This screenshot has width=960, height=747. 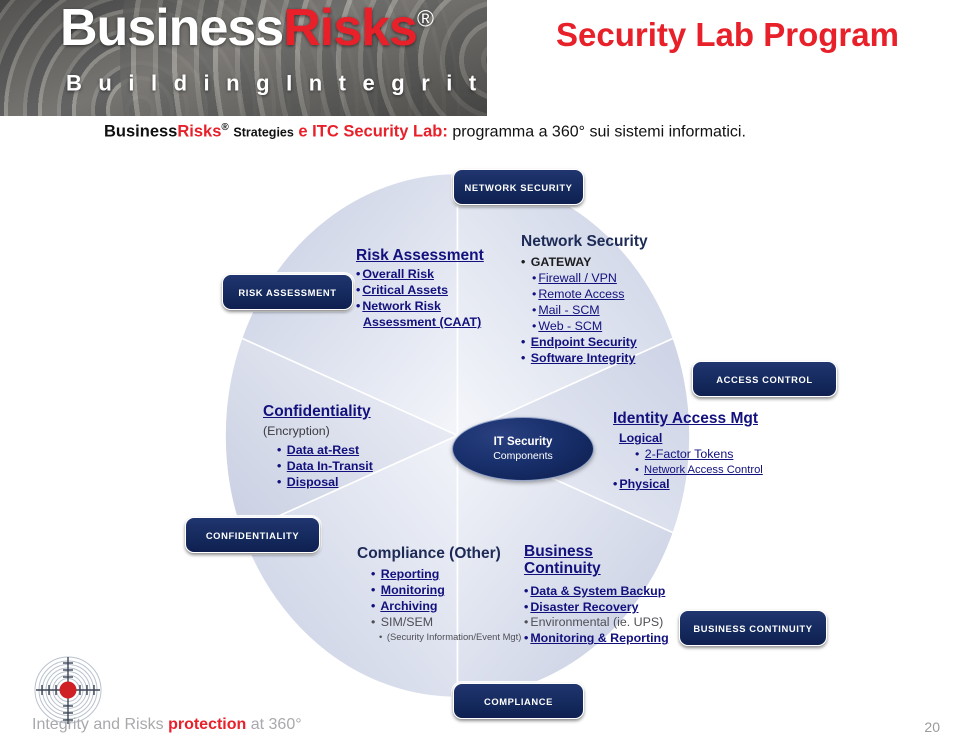 I want to click on badge-confidentiality-label: Confidentiality, so click(x=252, y=535).